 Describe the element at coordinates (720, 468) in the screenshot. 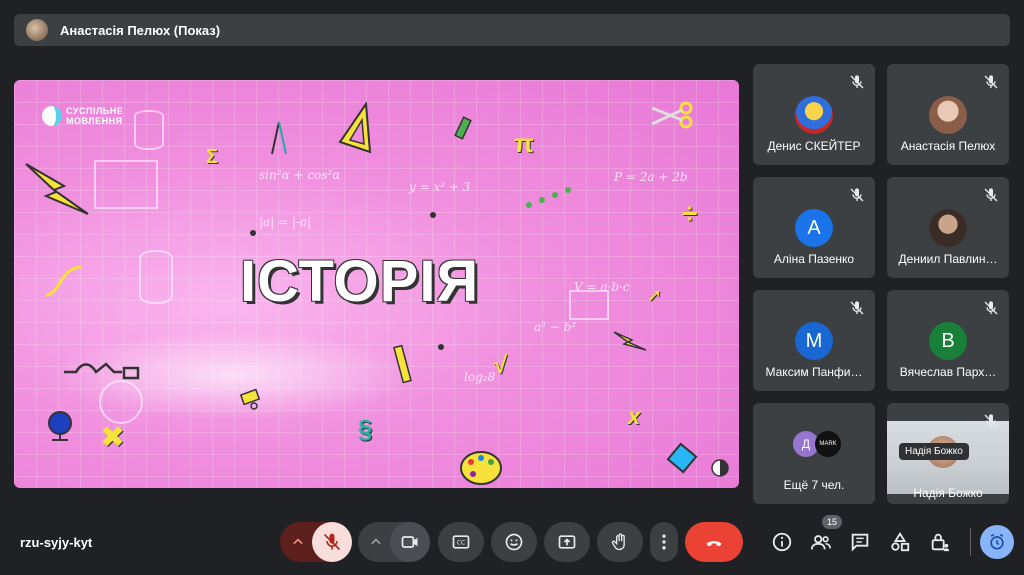

I see `half-circle-icon` at that location.